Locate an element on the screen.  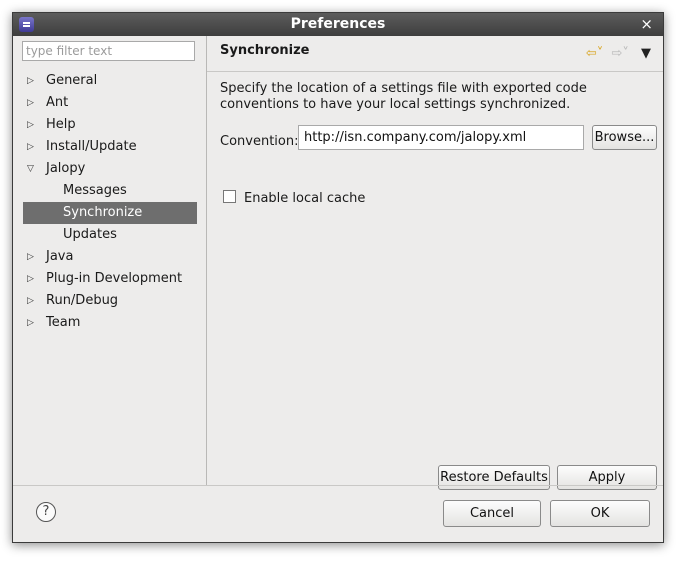
forward-arrow-icon: ⇨˅ is located at coordinates (619, 53).